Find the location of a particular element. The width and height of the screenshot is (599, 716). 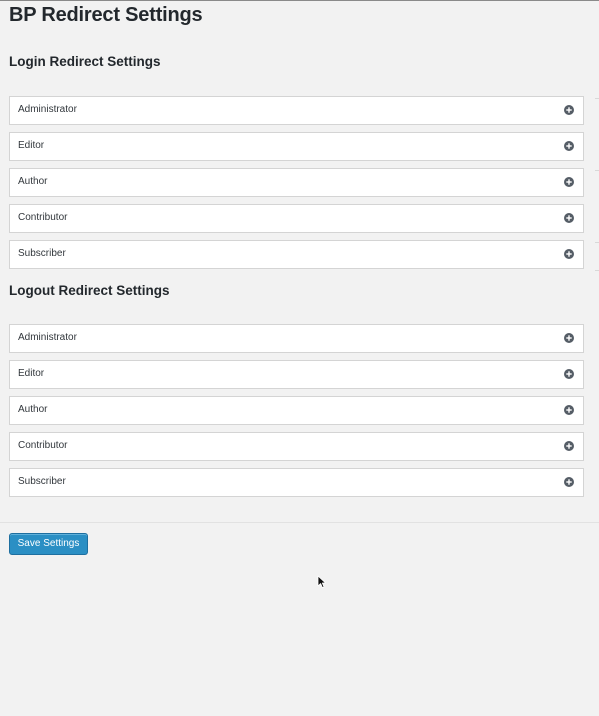

login-role-administrator: Administrator is located at coordinates (296, 110).